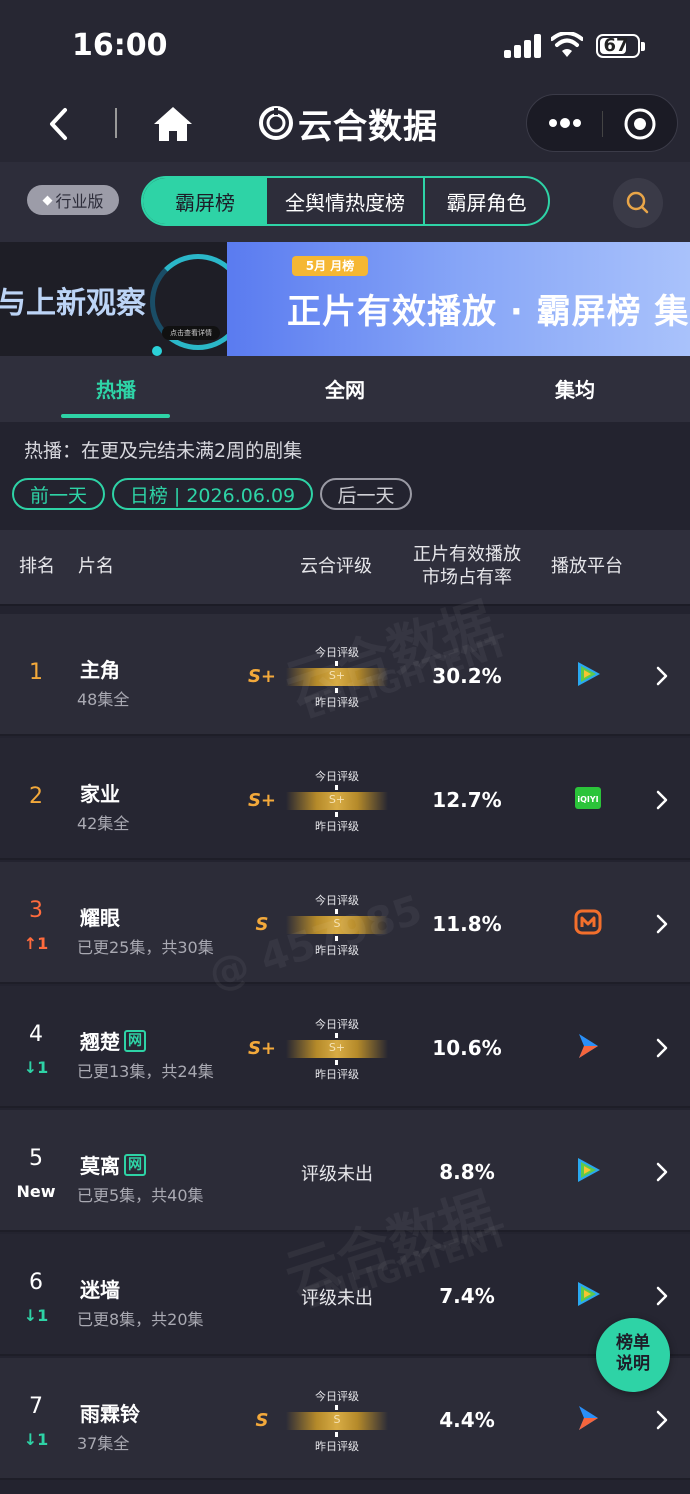 The image size is (690, 1494). Describe the element at coordinates (345, 45) in the screenshot. I see `status-bar: 16:00 67` at that location.